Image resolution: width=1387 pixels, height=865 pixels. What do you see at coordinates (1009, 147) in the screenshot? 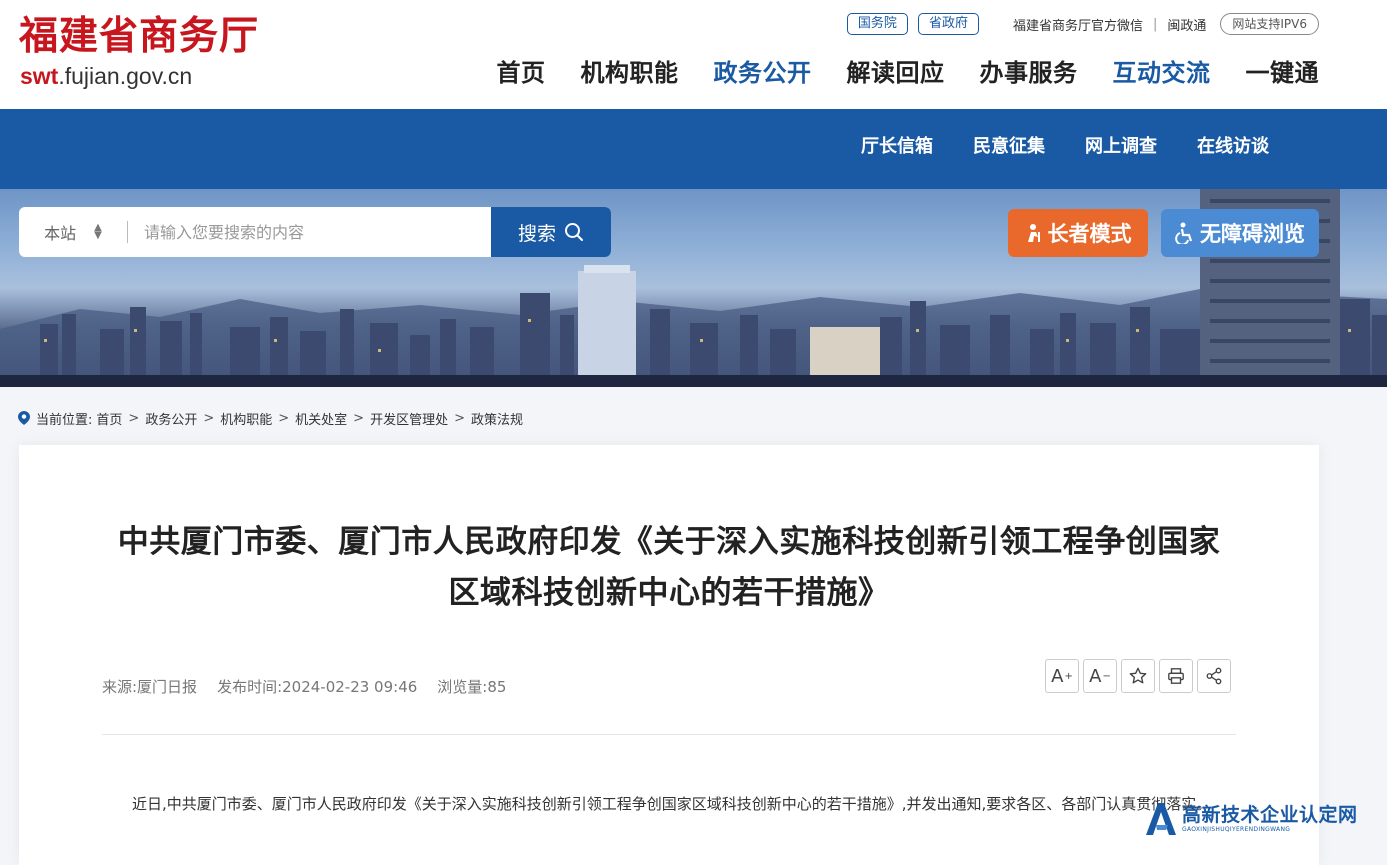
I see `subnav-opinion-collection: 民意征集` at bounding box center [1009, 147].